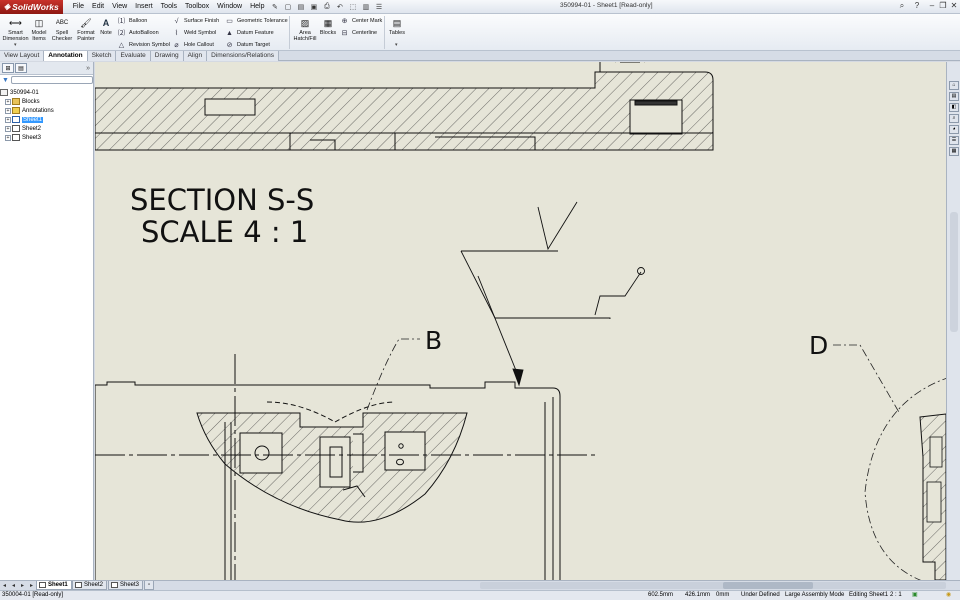  Describe the element at coordinates (39, 29) in the screenshot. I see `model-items-button: ◫ Model Items` at that location.